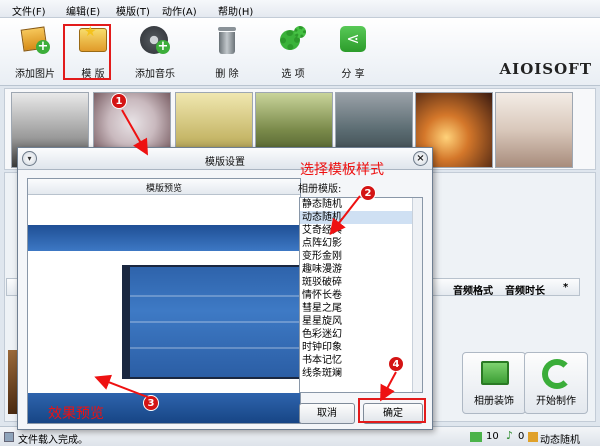 Image resolution: width=600 pixels, height=446 pixels. What do you see at coordinates (556, 401) in the screenshot?
I see `start-make-label: 开始制作` at bounding box center [556, 401].